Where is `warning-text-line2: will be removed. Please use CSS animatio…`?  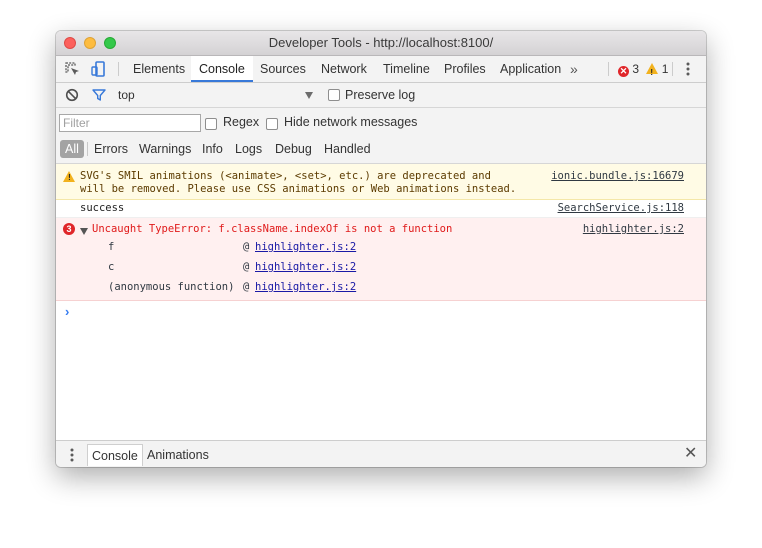
warning-text-line2: will be removed. Please use CSS animatio… is located at coordinates (298, 189).